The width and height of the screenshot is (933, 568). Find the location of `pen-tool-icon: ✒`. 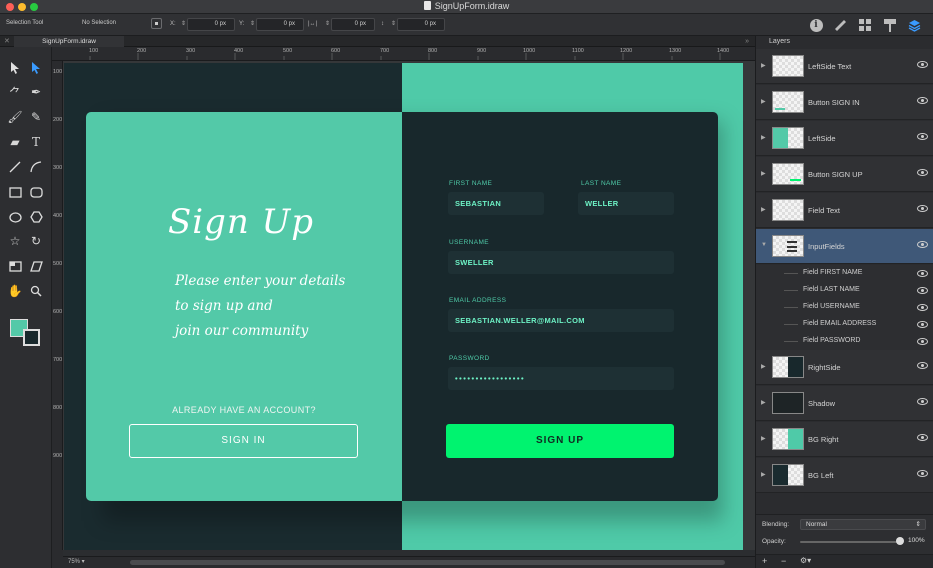

pen-tool-icon: ✒ is located at coordinates (36, 92).